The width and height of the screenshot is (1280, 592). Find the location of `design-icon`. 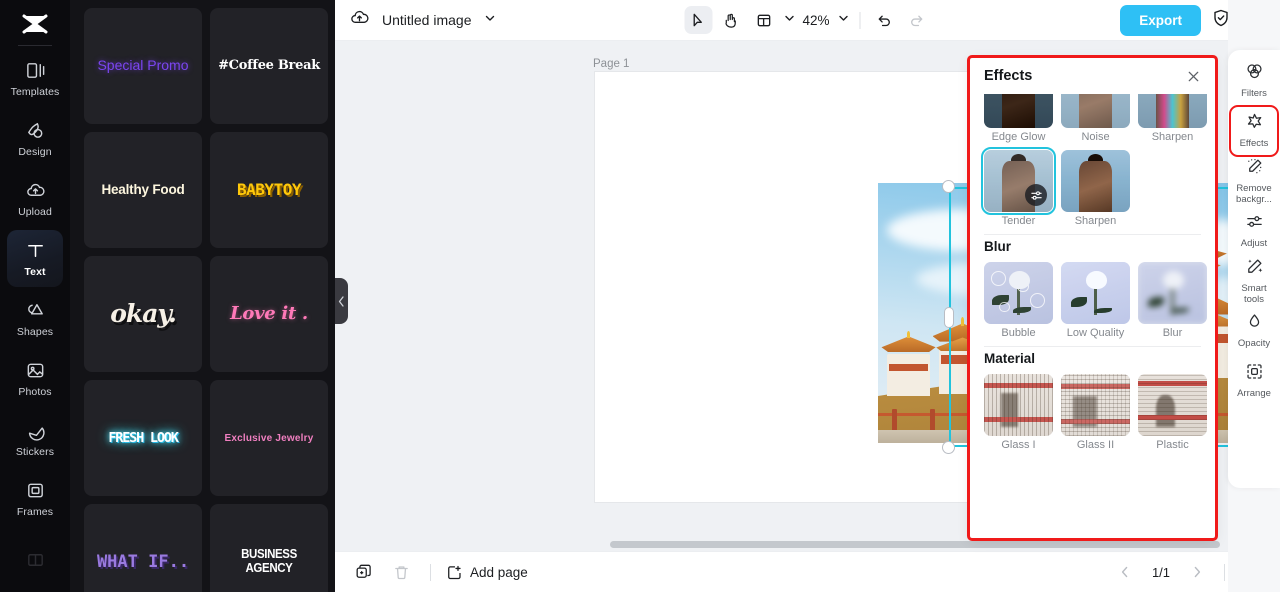

design-icon is located at coordinates (35, 130).